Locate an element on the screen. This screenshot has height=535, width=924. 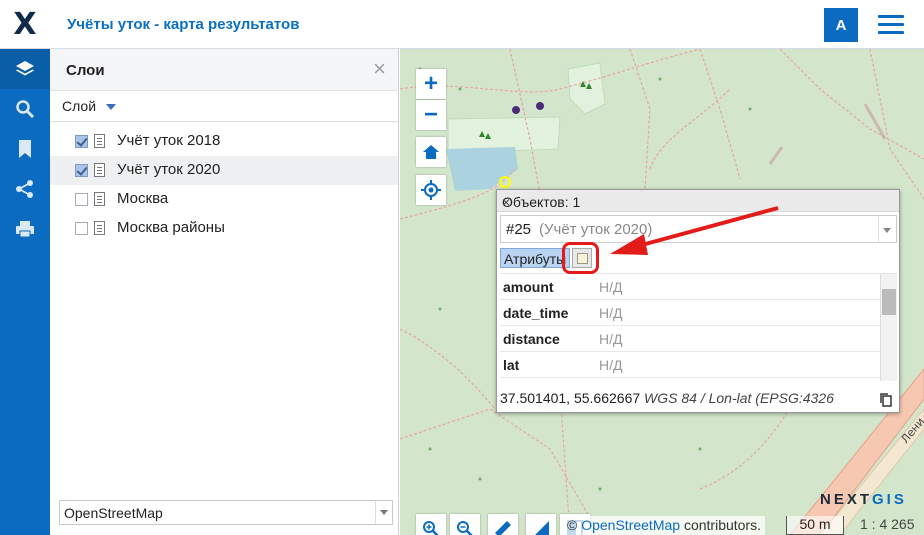
attribution-suffix: contributors. is located at coordinates (722, 525).